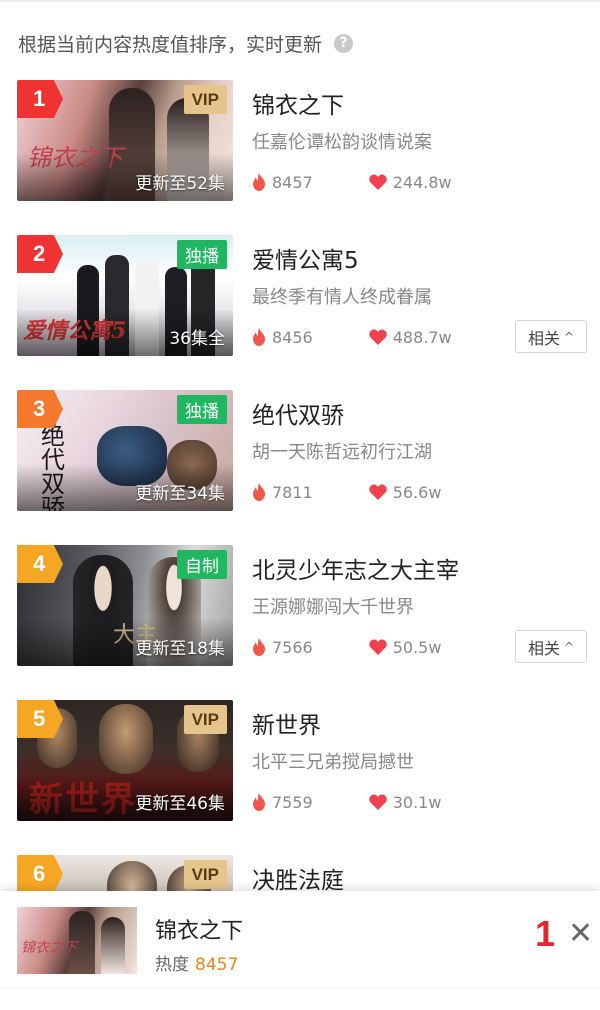  Describe the element at coordinates (298, 103) in the screenshot. I see `show-title: 锦衣之下` at that location.